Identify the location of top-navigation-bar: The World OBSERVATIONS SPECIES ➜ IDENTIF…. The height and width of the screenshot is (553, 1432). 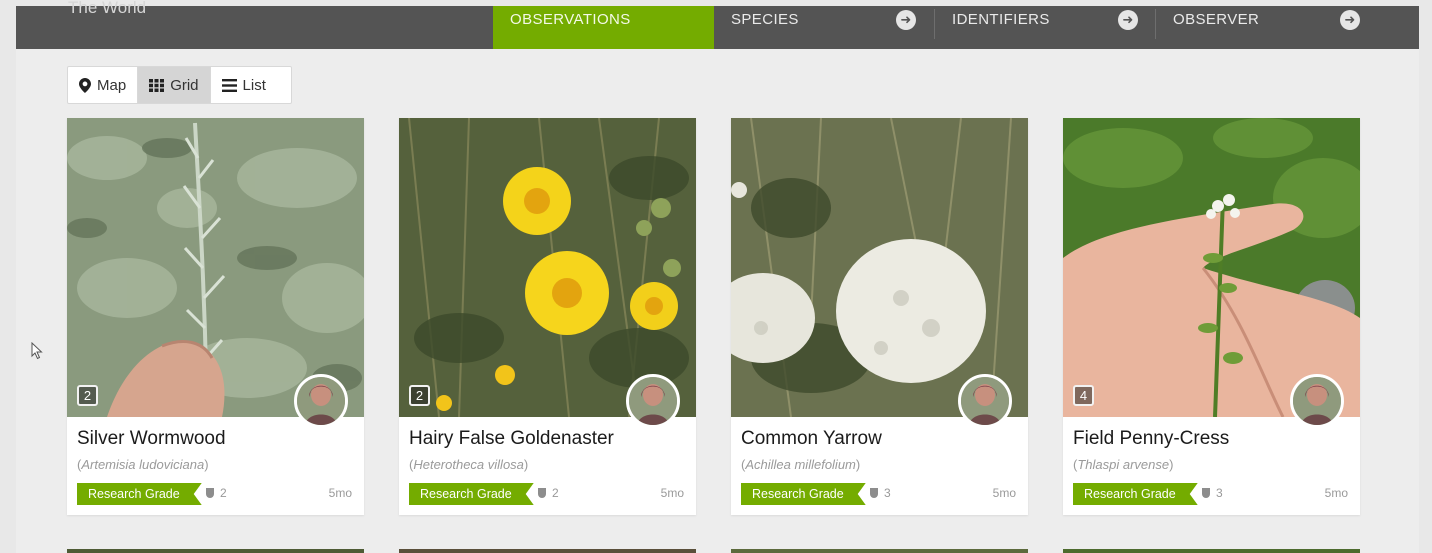
(717, 24).